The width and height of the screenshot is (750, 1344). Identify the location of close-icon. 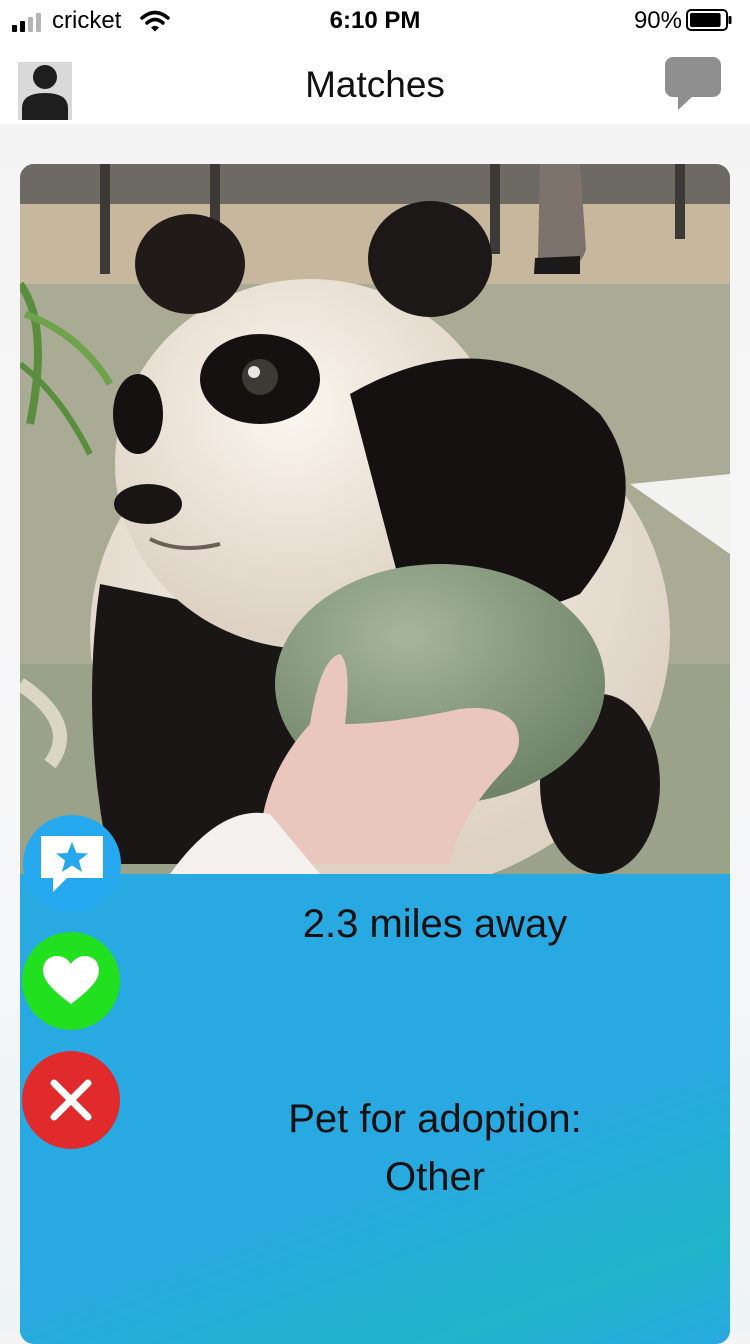
(71, 1100).